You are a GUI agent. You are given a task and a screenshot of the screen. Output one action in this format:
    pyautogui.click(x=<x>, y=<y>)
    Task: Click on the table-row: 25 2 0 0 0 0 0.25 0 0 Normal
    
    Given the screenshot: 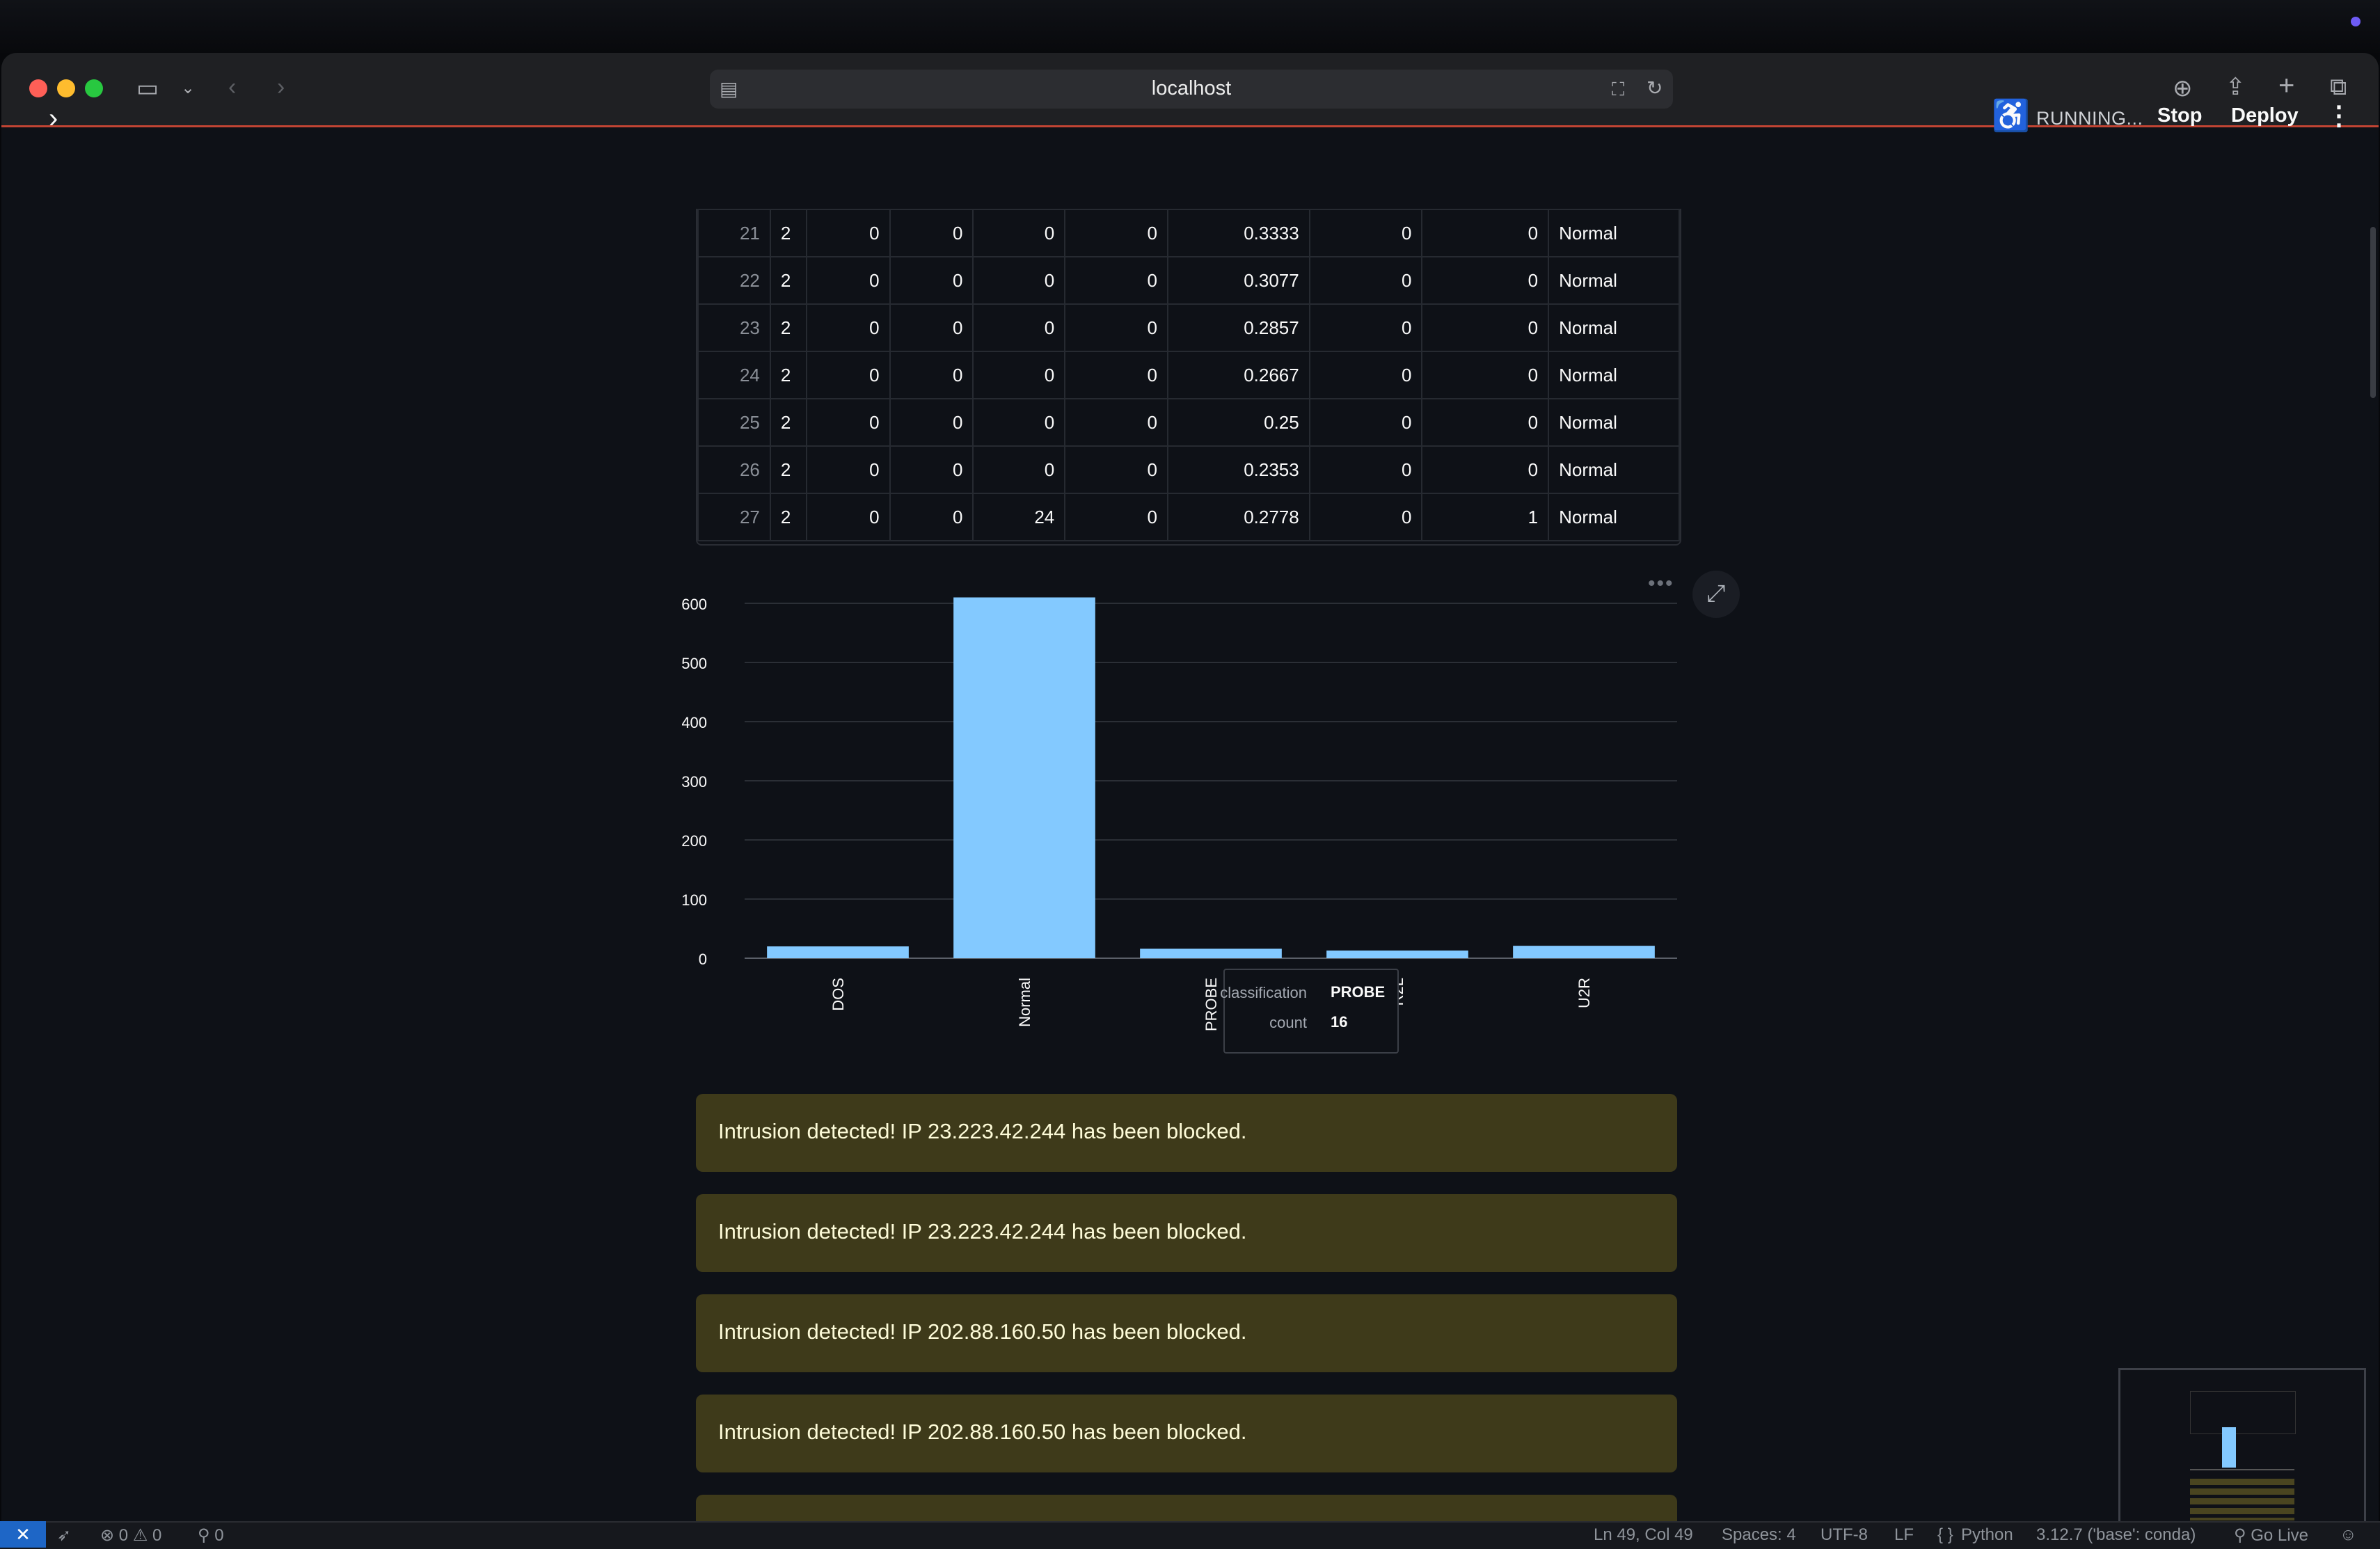 What is the action you would take?
    pyautogui.click(x=1188, y=422)
    